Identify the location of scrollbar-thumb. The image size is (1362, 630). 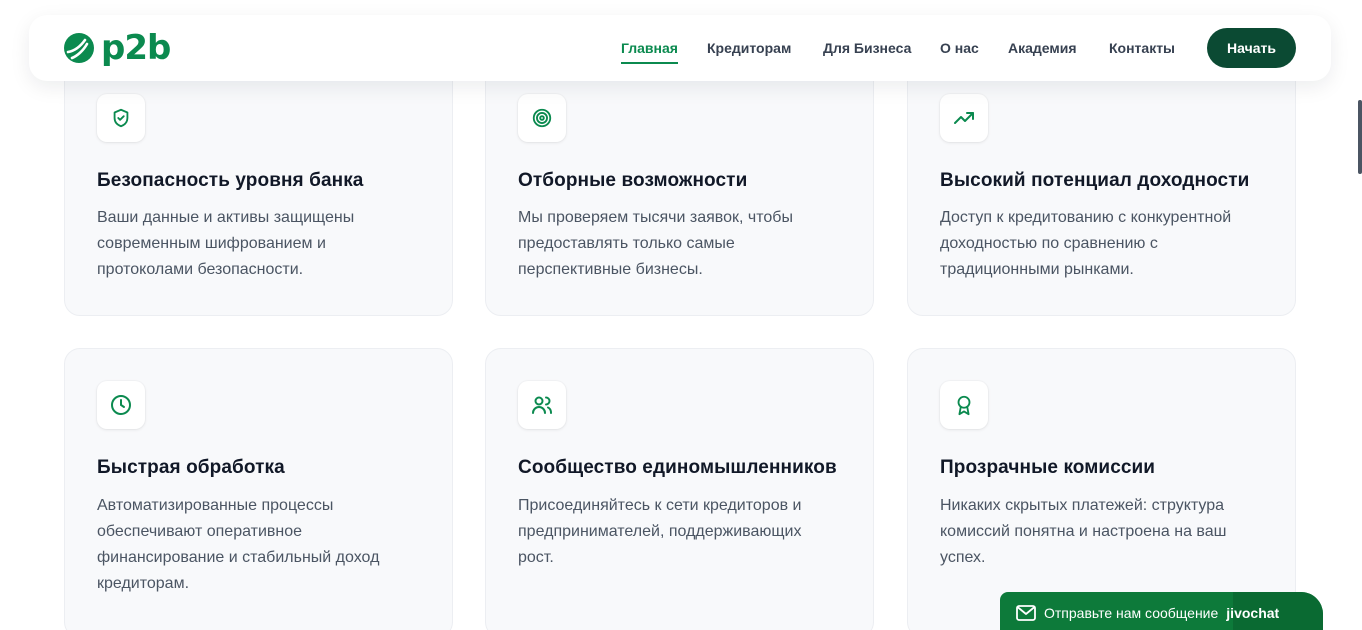
(1360, 137).